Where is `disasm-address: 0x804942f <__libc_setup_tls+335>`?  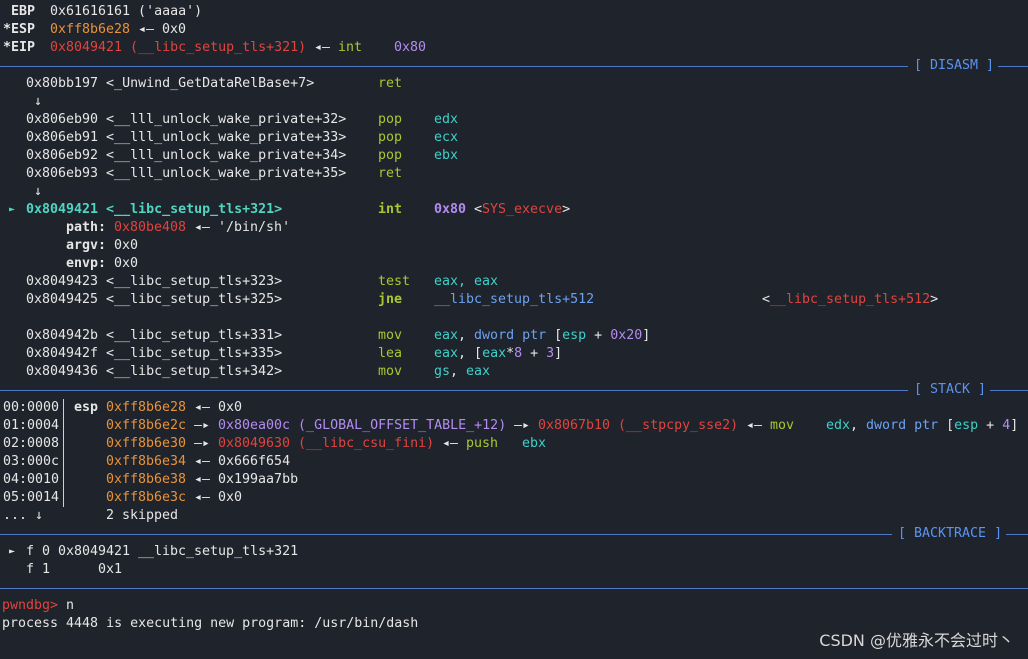
disasm-address: 0x804942f <__libc_setup_tls+335> is located at coordinates (154, 353).